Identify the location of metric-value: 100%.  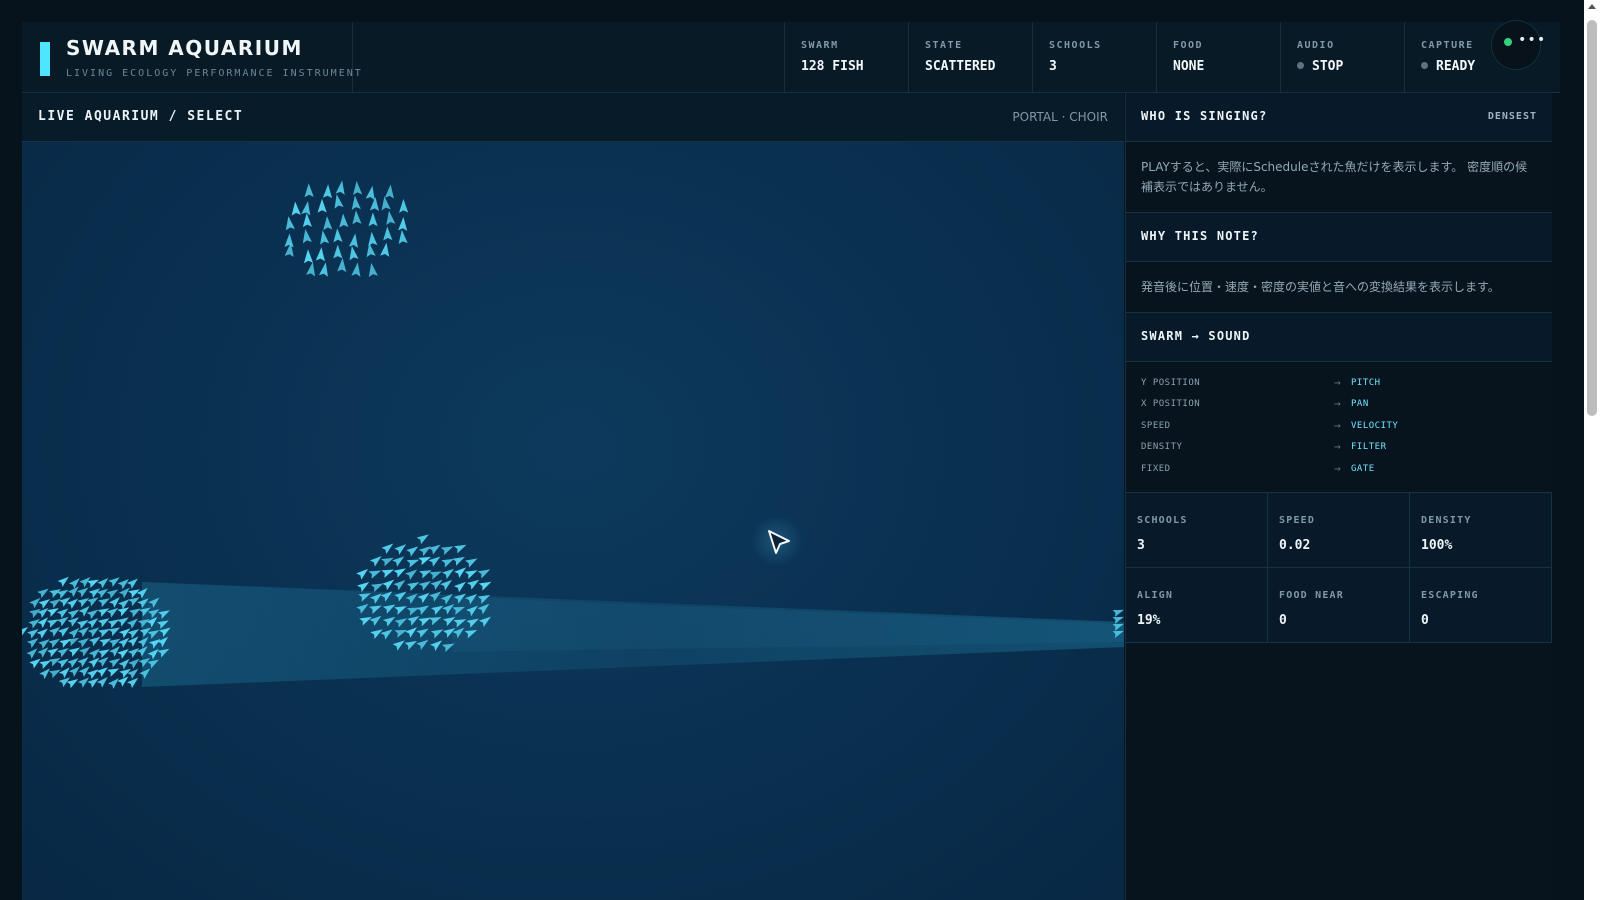
(1437, 545).